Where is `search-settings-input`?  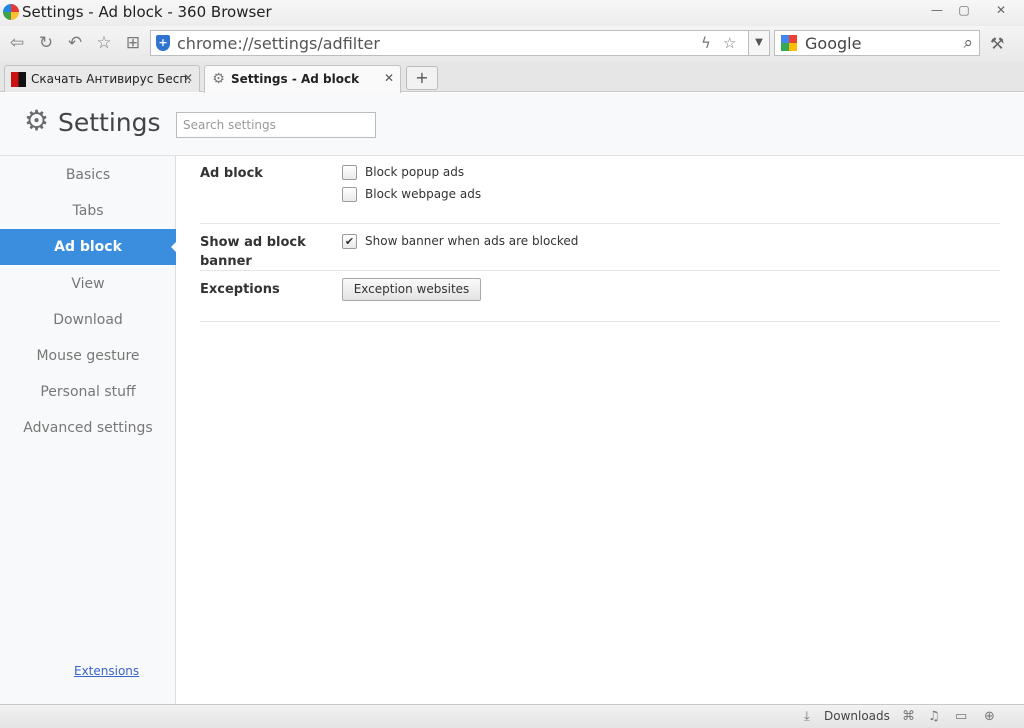 search-settings-input is located at coordinates (276, 125).